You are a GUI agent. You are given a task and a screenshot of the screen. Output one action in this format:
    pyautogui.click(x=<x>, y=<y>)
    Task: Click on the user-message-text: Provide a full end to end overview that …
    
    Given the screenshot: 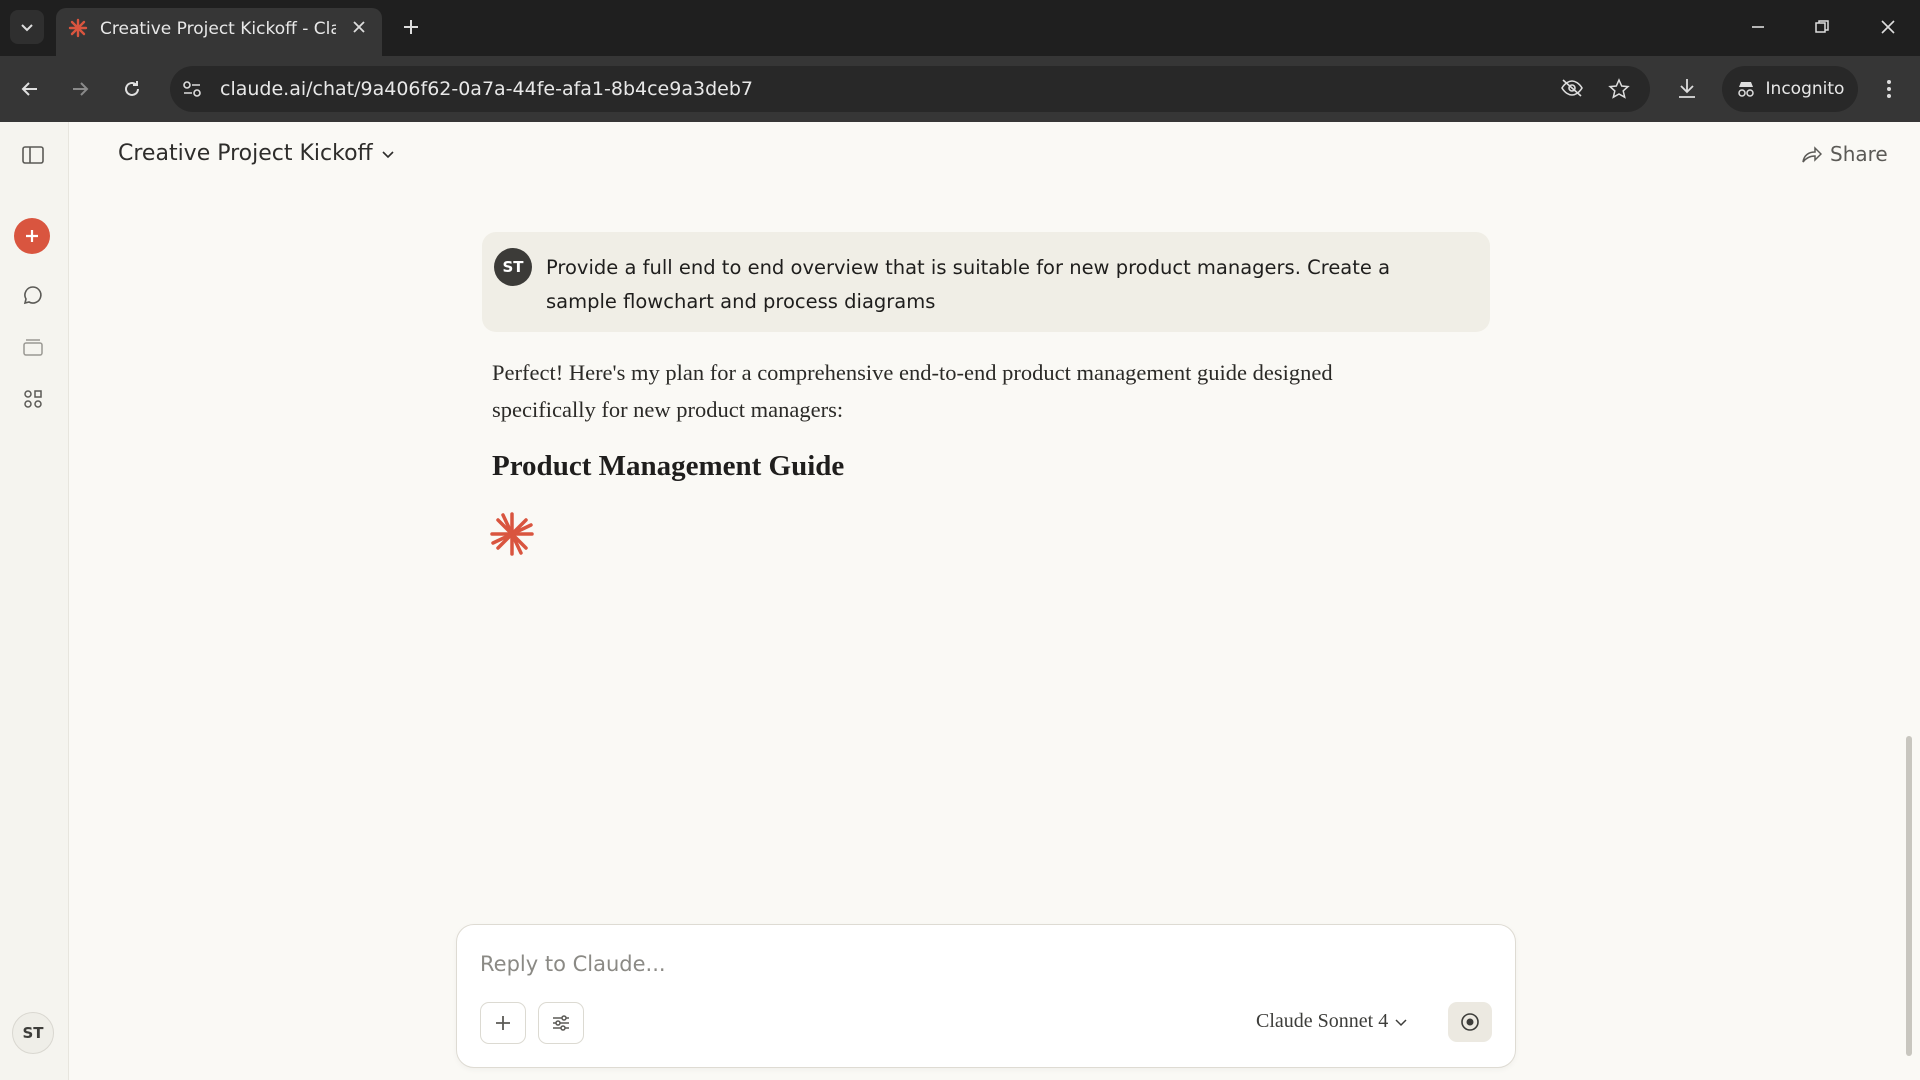 What is the action you would take?
    pyautogui.click(x=968, y=284)
    